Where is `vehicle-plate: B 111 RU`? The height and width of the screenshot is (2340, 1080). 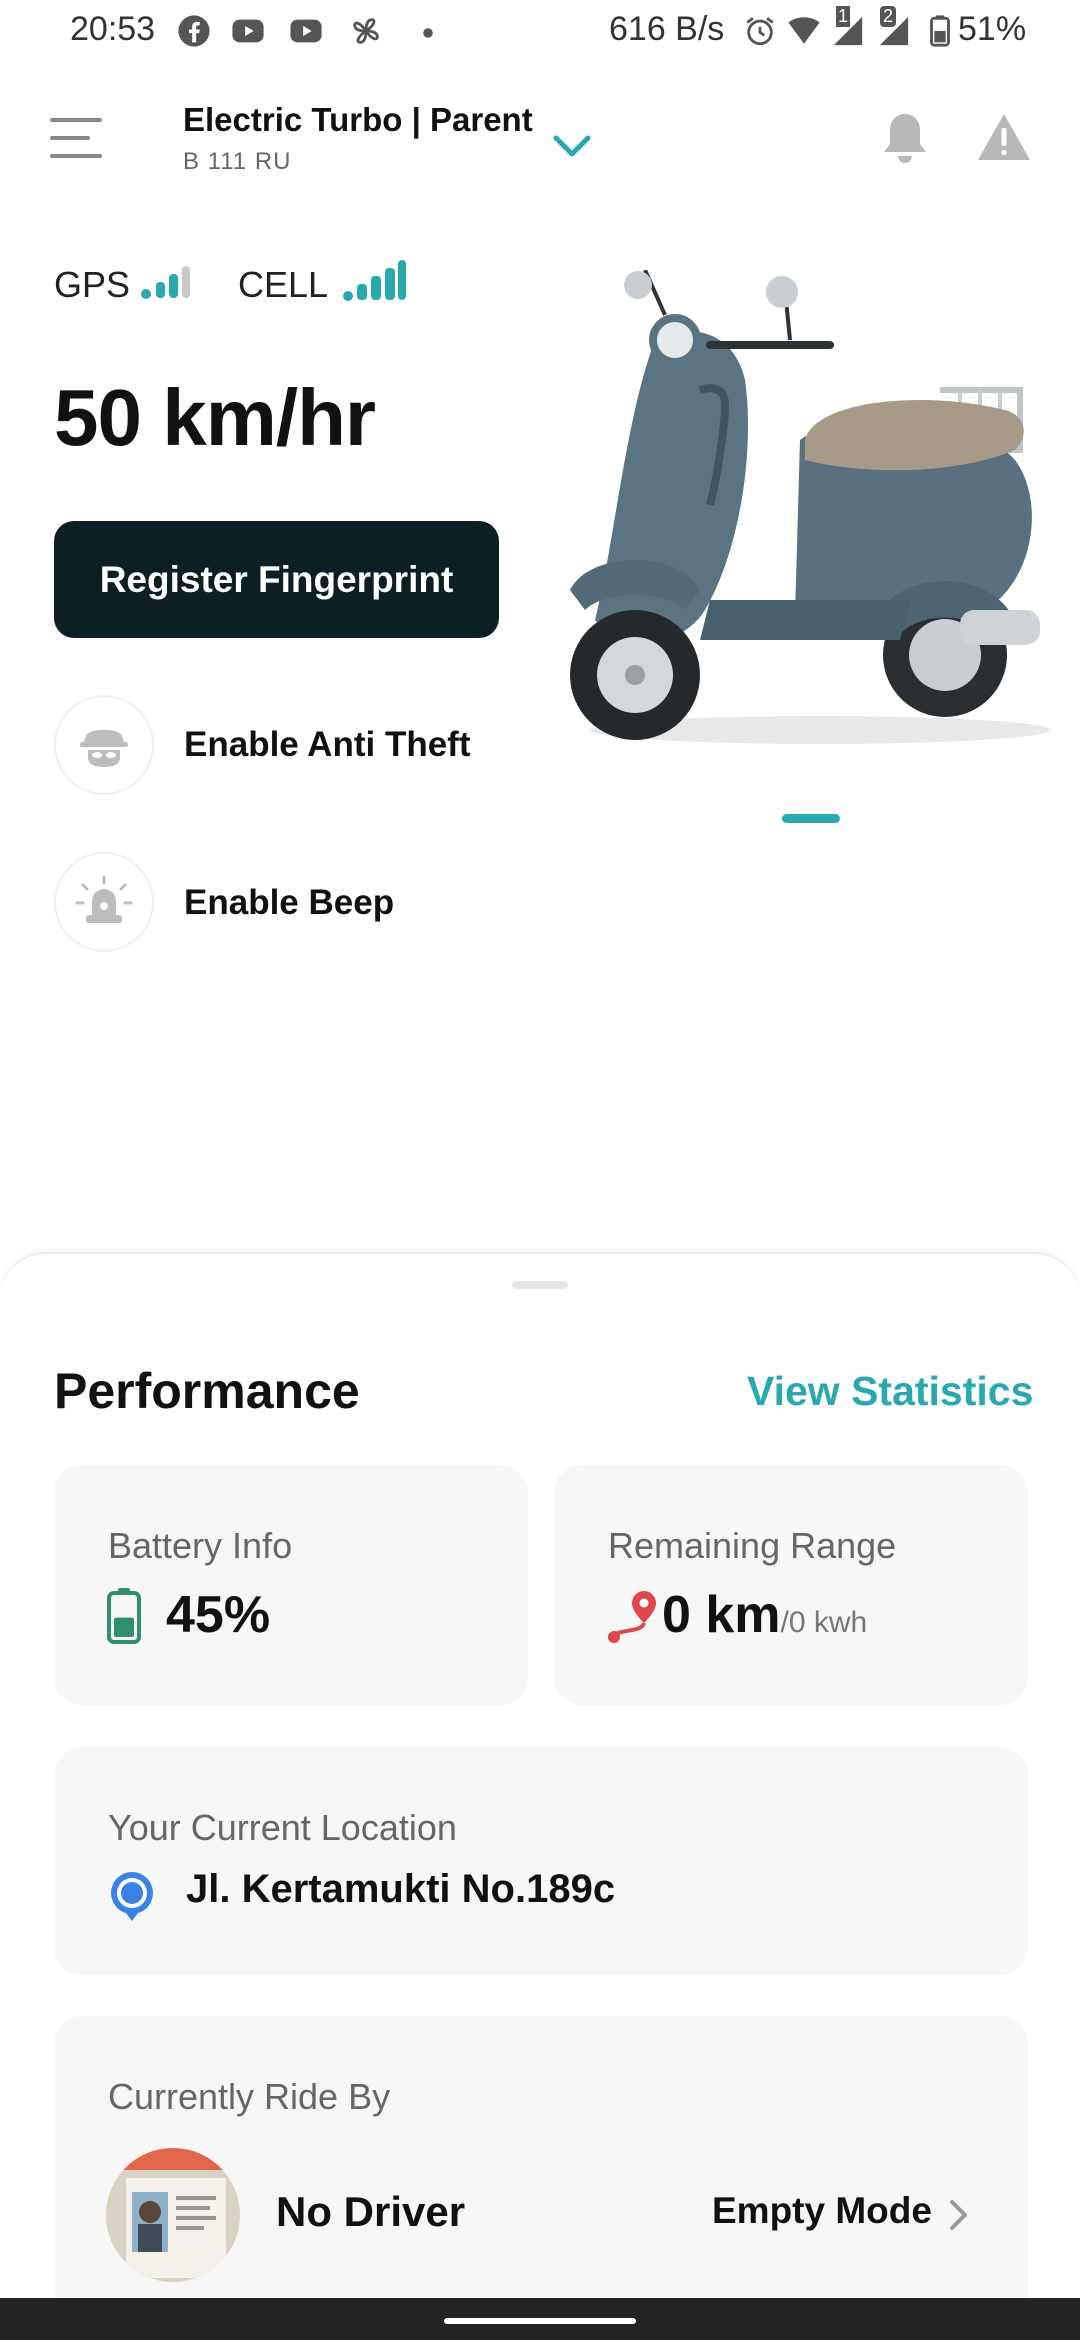
vehicle-plate: B 111 RU is located at coordinates (237, 161).